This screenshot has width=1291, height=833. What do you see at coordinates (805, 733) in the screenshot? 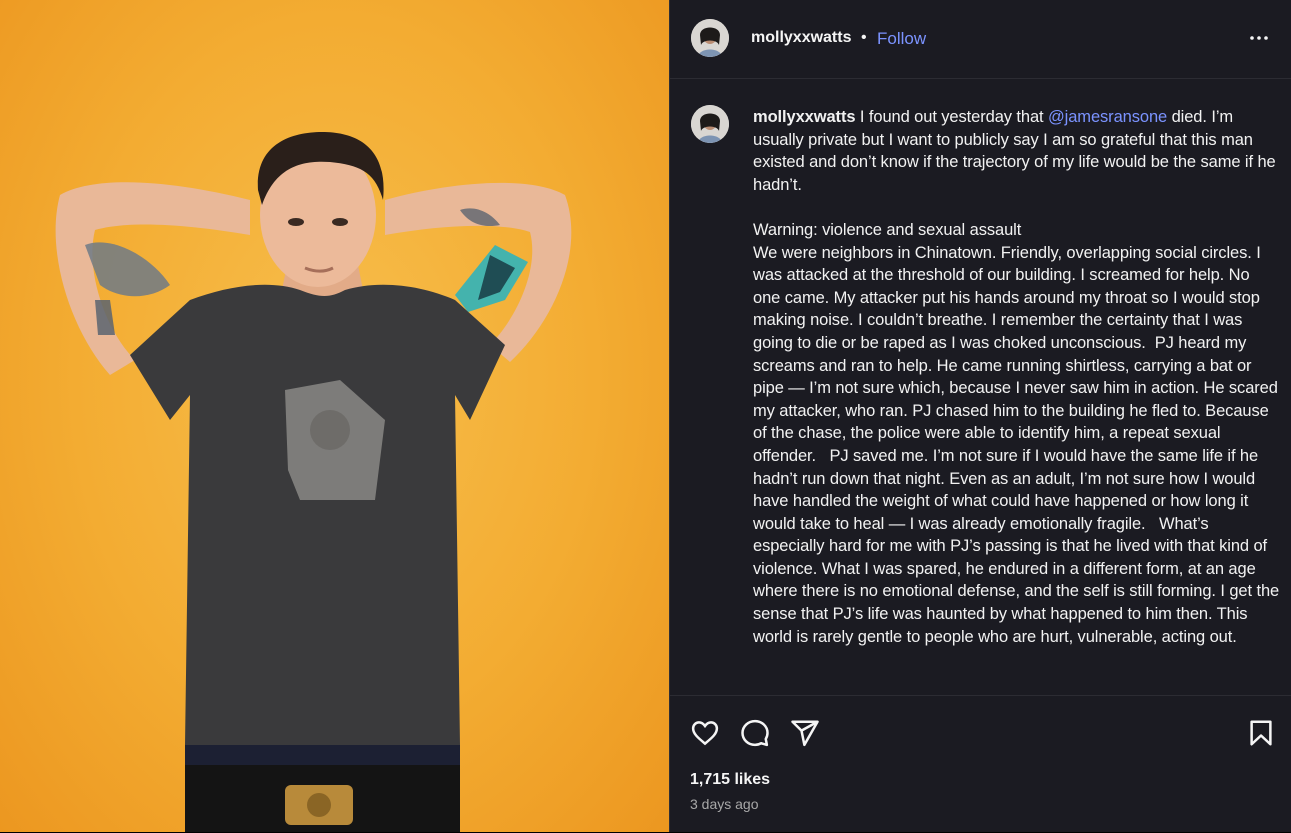
I see `send-icon` at bounding box center [805, 733].